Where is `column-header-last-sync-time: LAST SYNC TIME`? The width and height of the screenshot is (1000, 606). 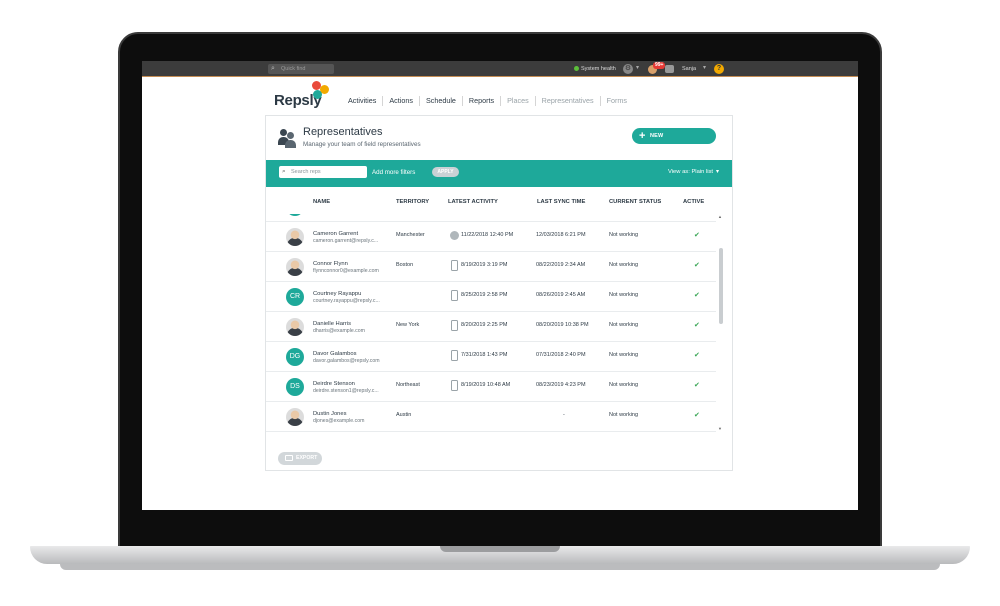 column-header-last-sync-time: LAST SYNC TIME is located at coordinates (561, 202).